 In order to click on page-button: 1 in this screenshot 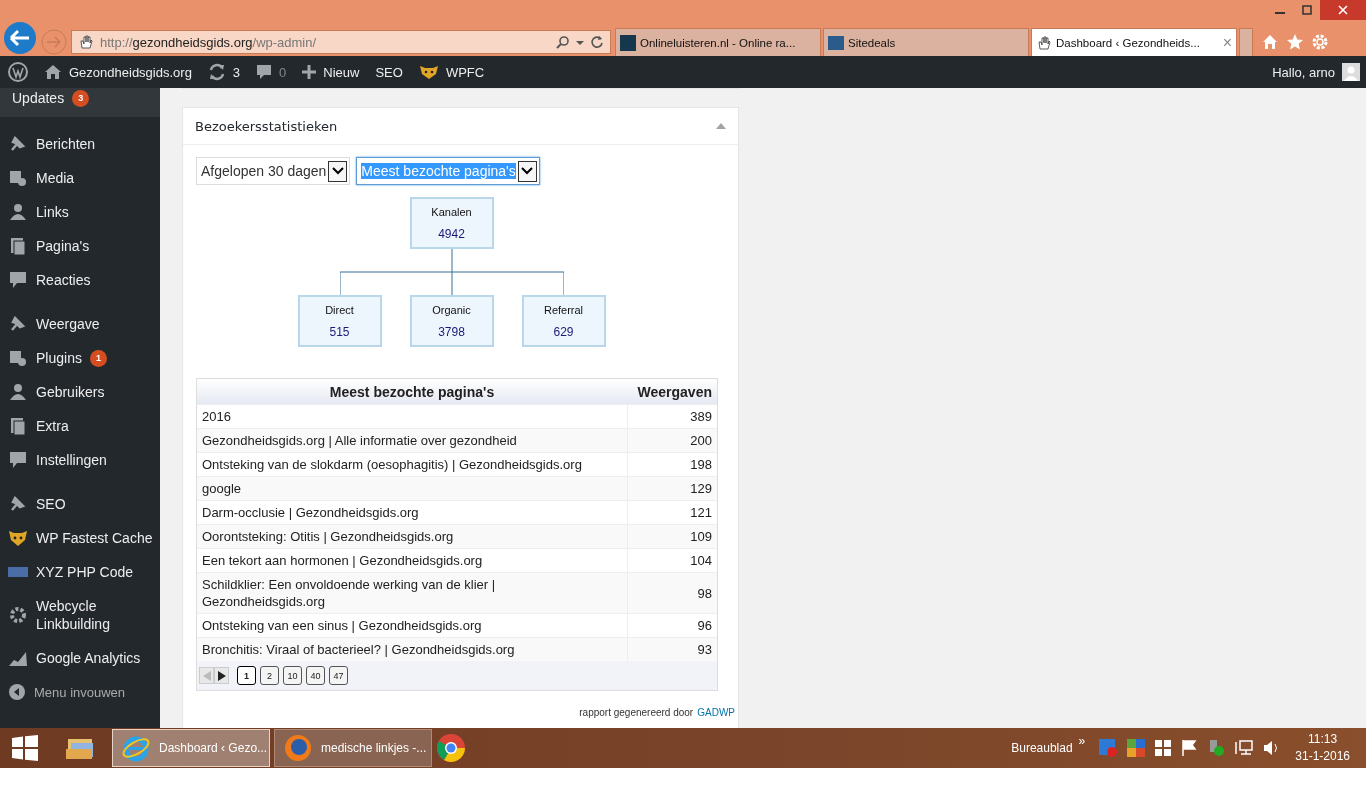, I will do `click(246, 675)`.